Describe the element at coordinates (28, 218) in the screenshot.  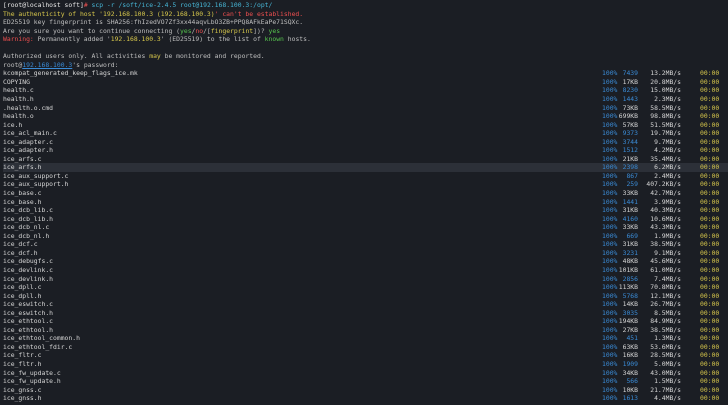
I see `file-name: ice_dcb_lib.h` at that location.